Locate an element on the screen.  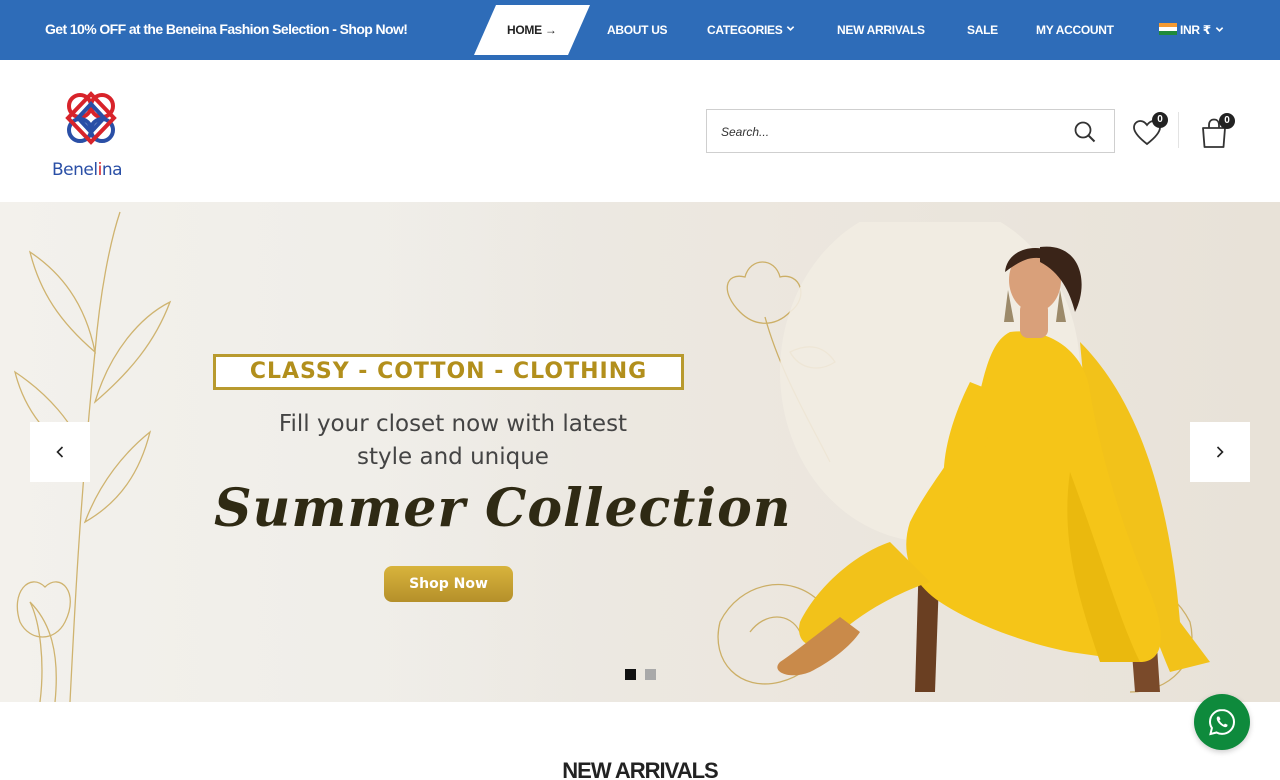
arrow-right-icon: → is located at coordinates (550, 30).